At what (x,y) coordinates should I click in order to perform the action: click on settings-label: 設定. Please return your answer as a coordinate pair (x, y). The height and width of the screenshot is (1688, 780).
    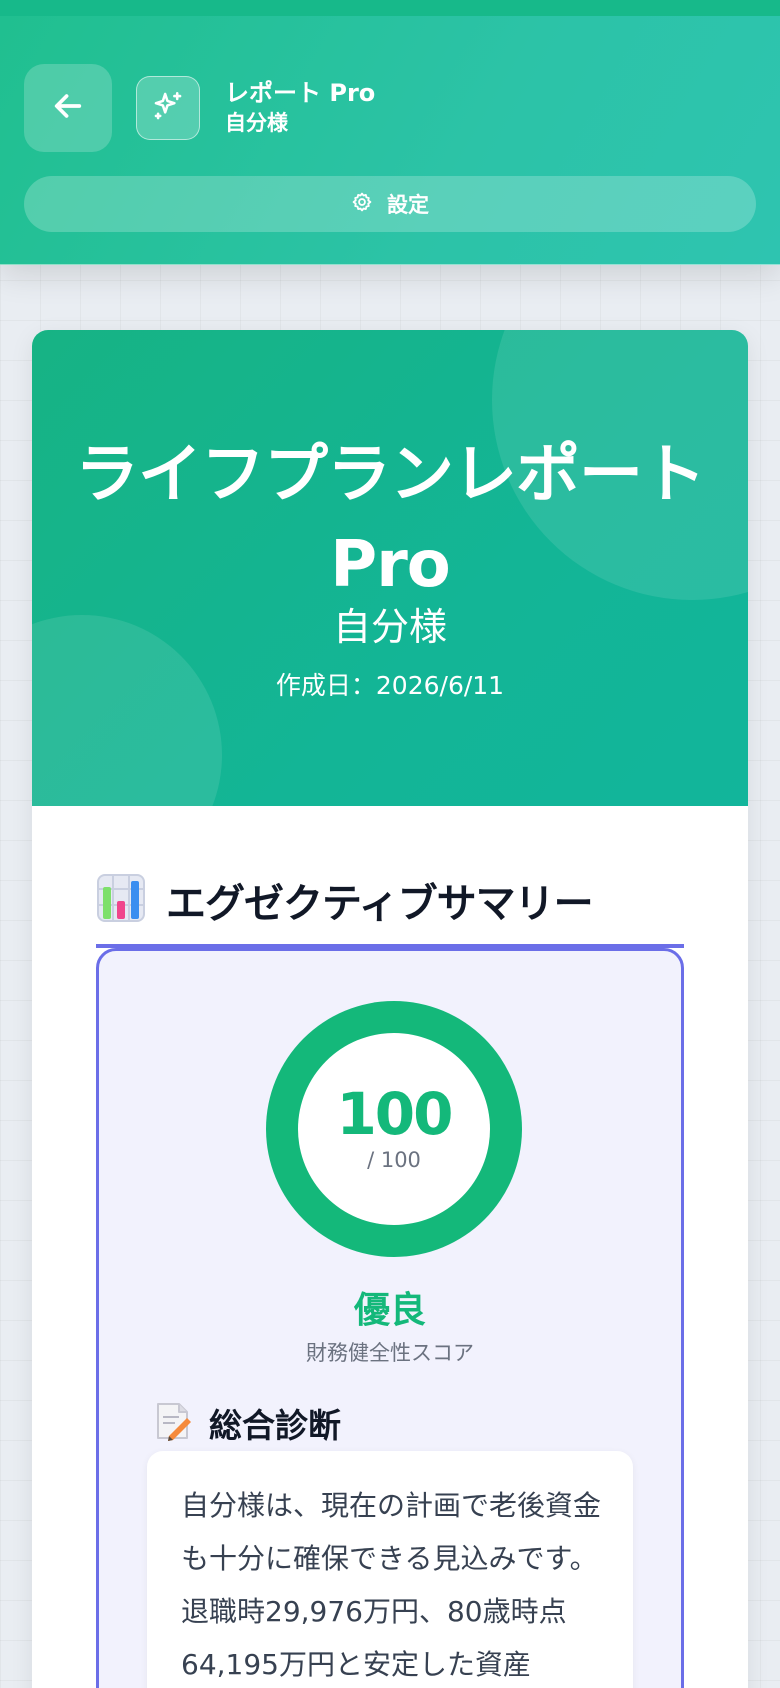
    Looking at the image, I should click on (408, 205).